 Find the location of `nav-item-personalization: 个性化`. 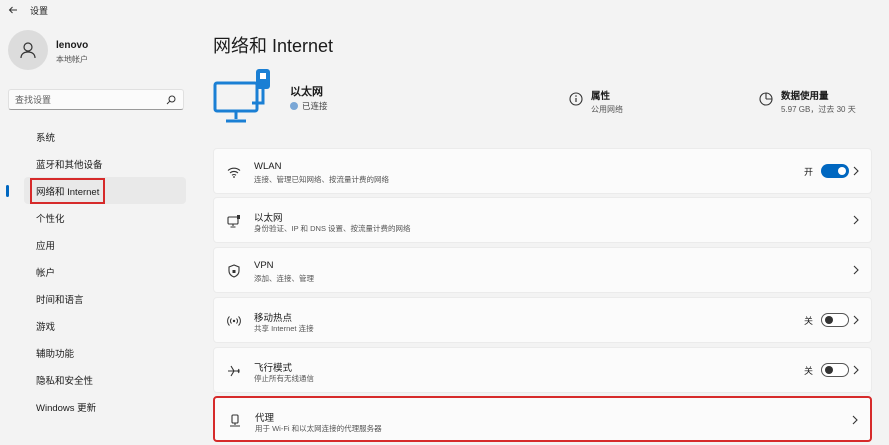

nav-item-personalization: 个性化 is located at coordinates (100, 217).